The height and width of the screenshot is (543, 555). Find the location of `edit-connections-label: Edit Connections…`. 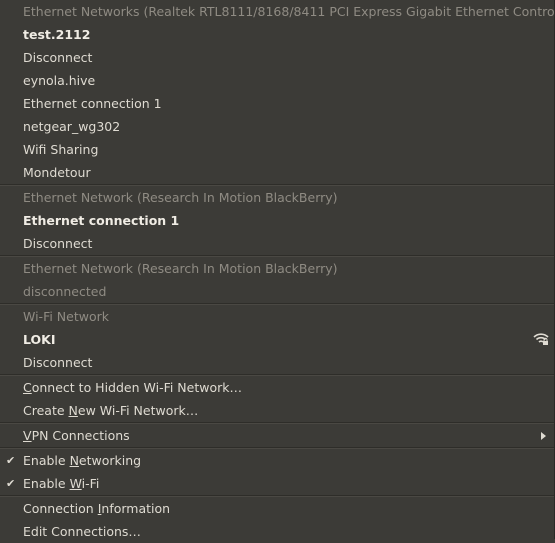

edit-connections-label: Edit Connections… is located at coordinates (82, 531).